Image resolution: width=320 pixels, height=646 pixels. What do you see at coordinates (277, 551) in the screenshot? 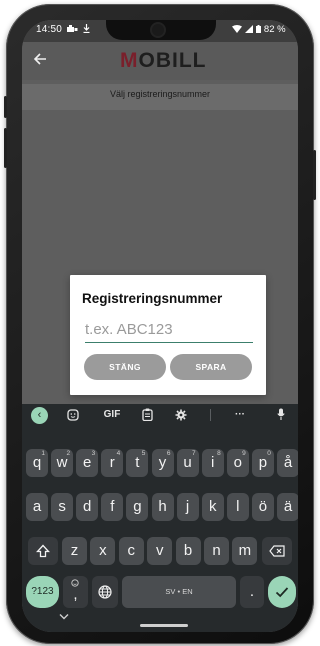
I see `backspace-key` at bounding box center [277, 551].